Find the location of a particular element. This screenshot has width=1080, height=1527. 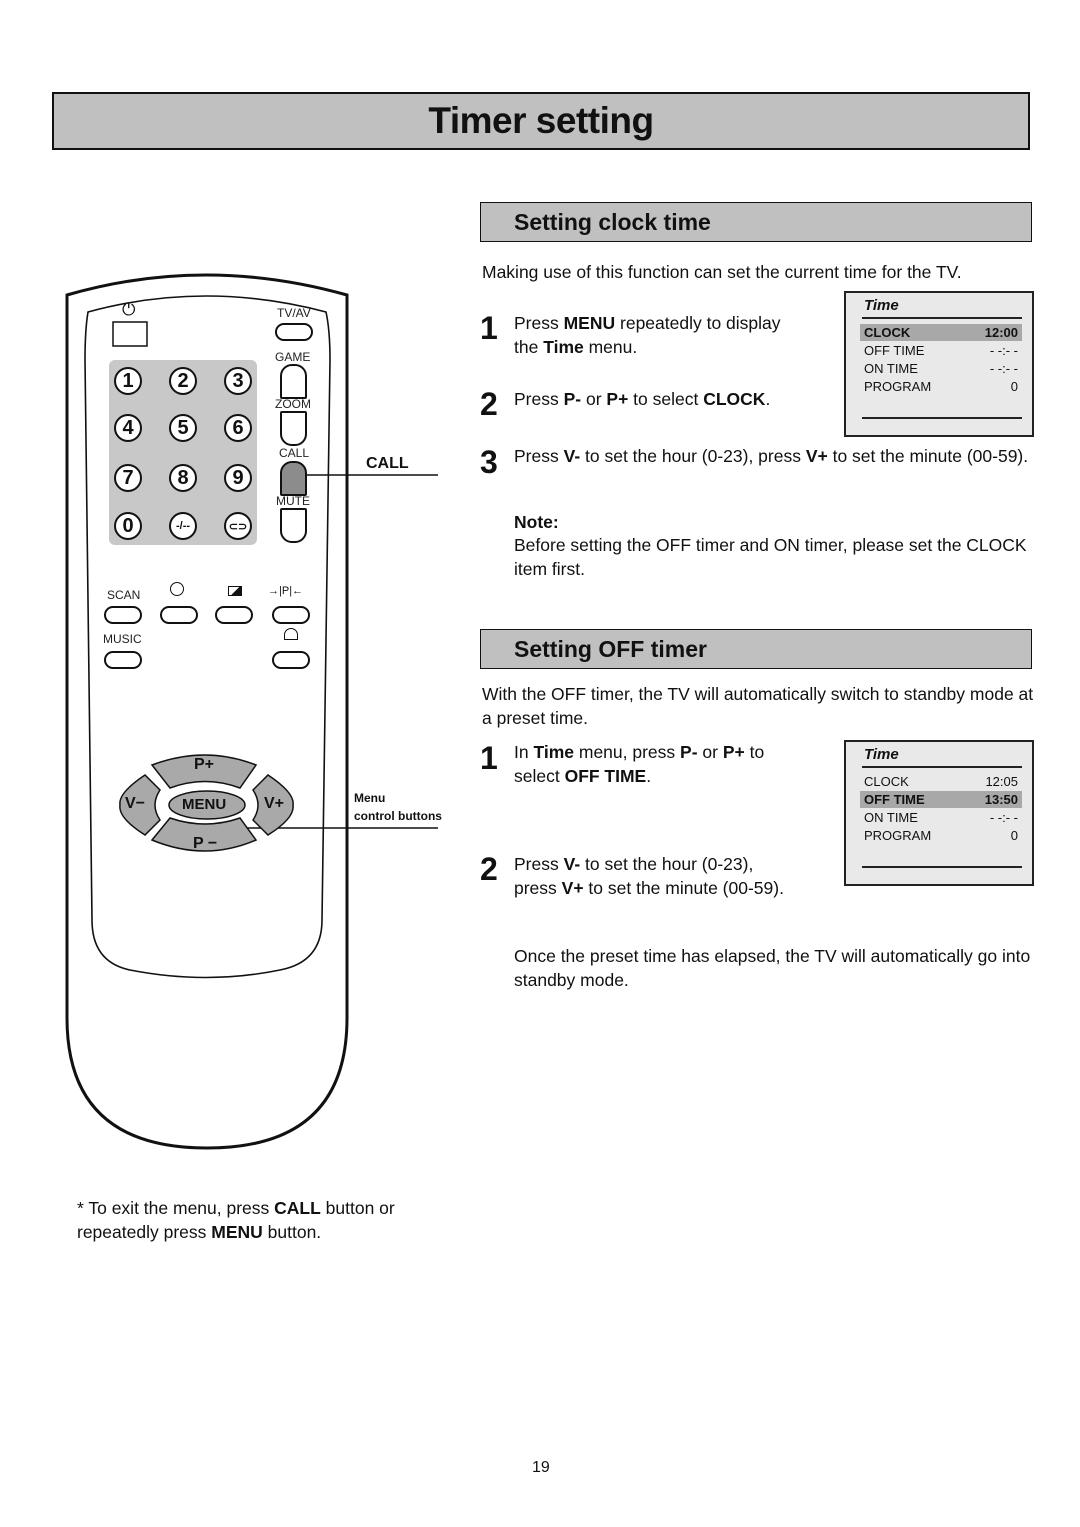

p-minus-button: P − is located at coordinates (205, 844).